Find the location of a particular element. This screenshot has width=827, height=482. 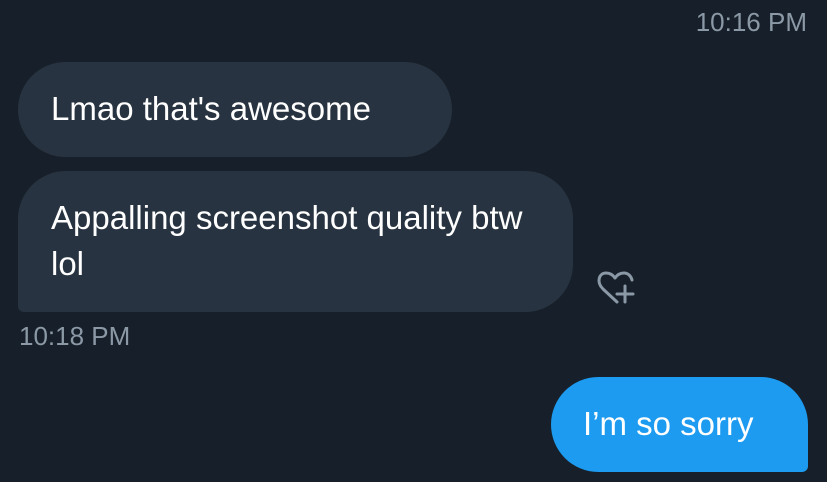

sent-message-bubble: I’m so sorry is located at coordinates (679, 424).